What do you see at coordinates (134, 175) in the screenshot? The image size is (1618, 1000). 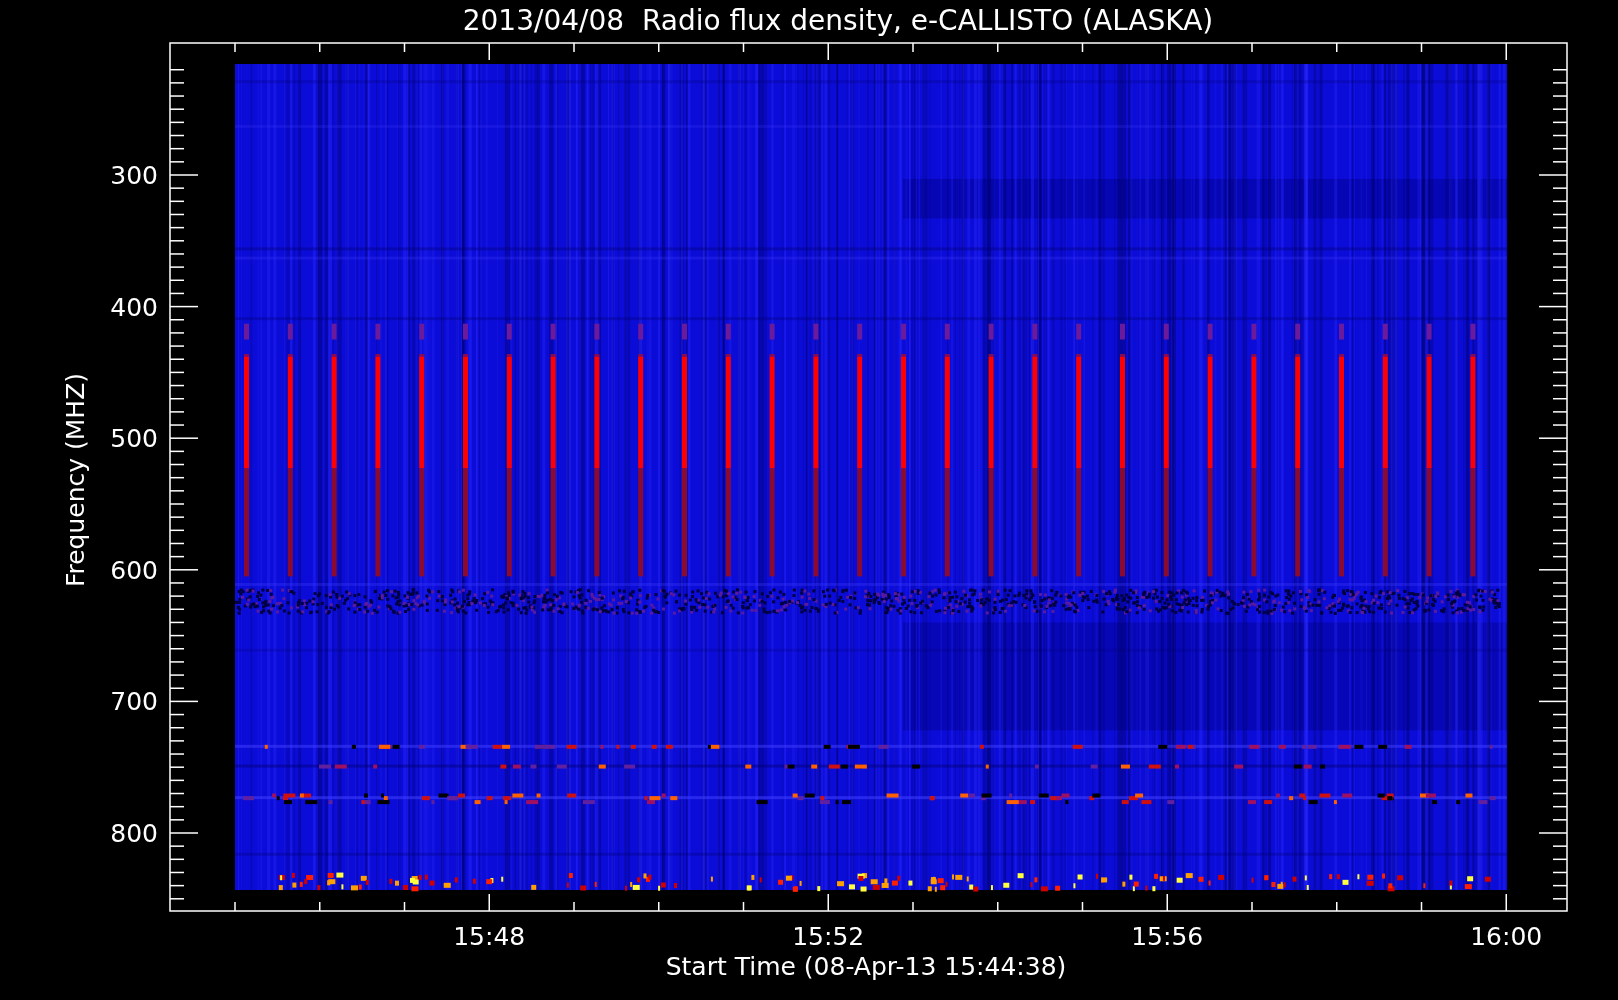 I see `tick-label: 300` at bounding box center [134, 175].